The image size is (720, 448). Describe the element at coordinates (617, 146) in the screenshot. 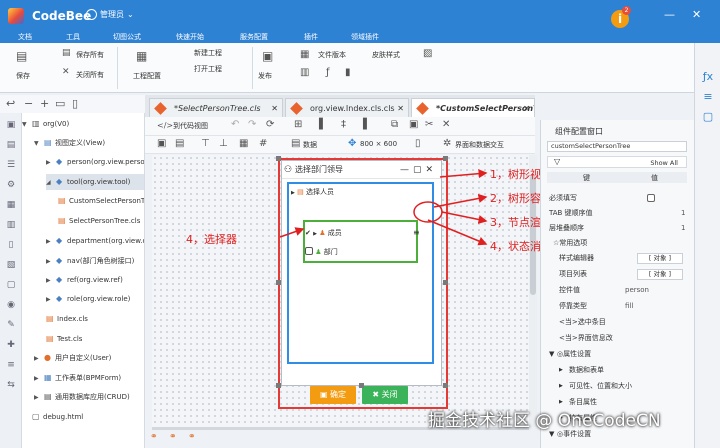

I see `component-name-field: customSelectPersonTree` at that location.